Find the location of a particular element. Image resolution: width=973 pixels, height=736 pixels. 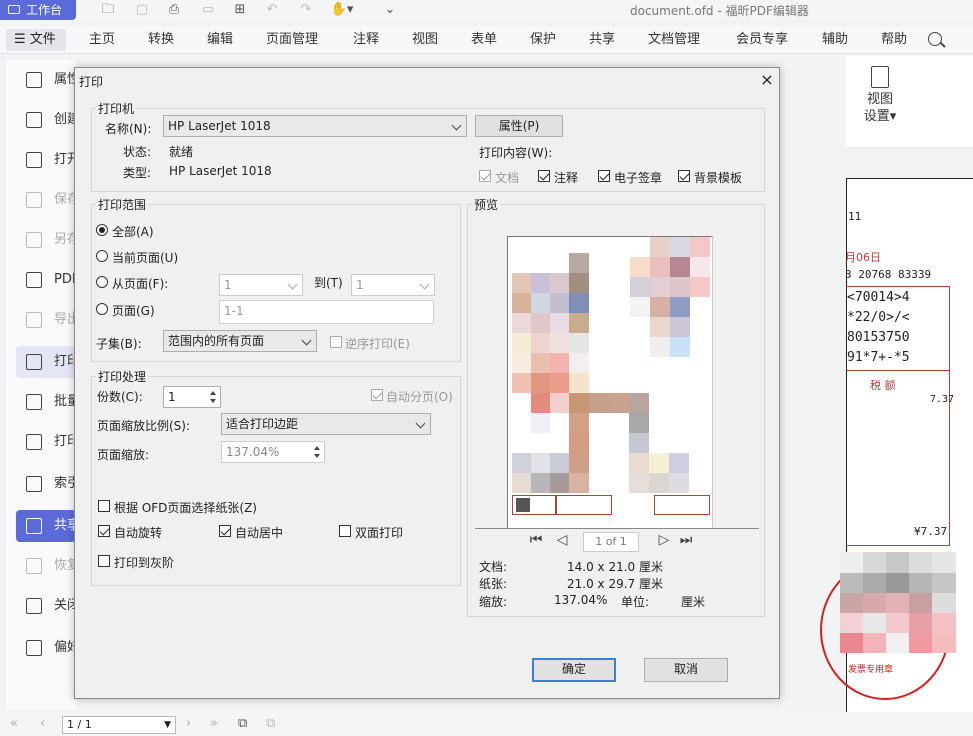

menu-convert: 转换 is located at coordinates (161, 40).